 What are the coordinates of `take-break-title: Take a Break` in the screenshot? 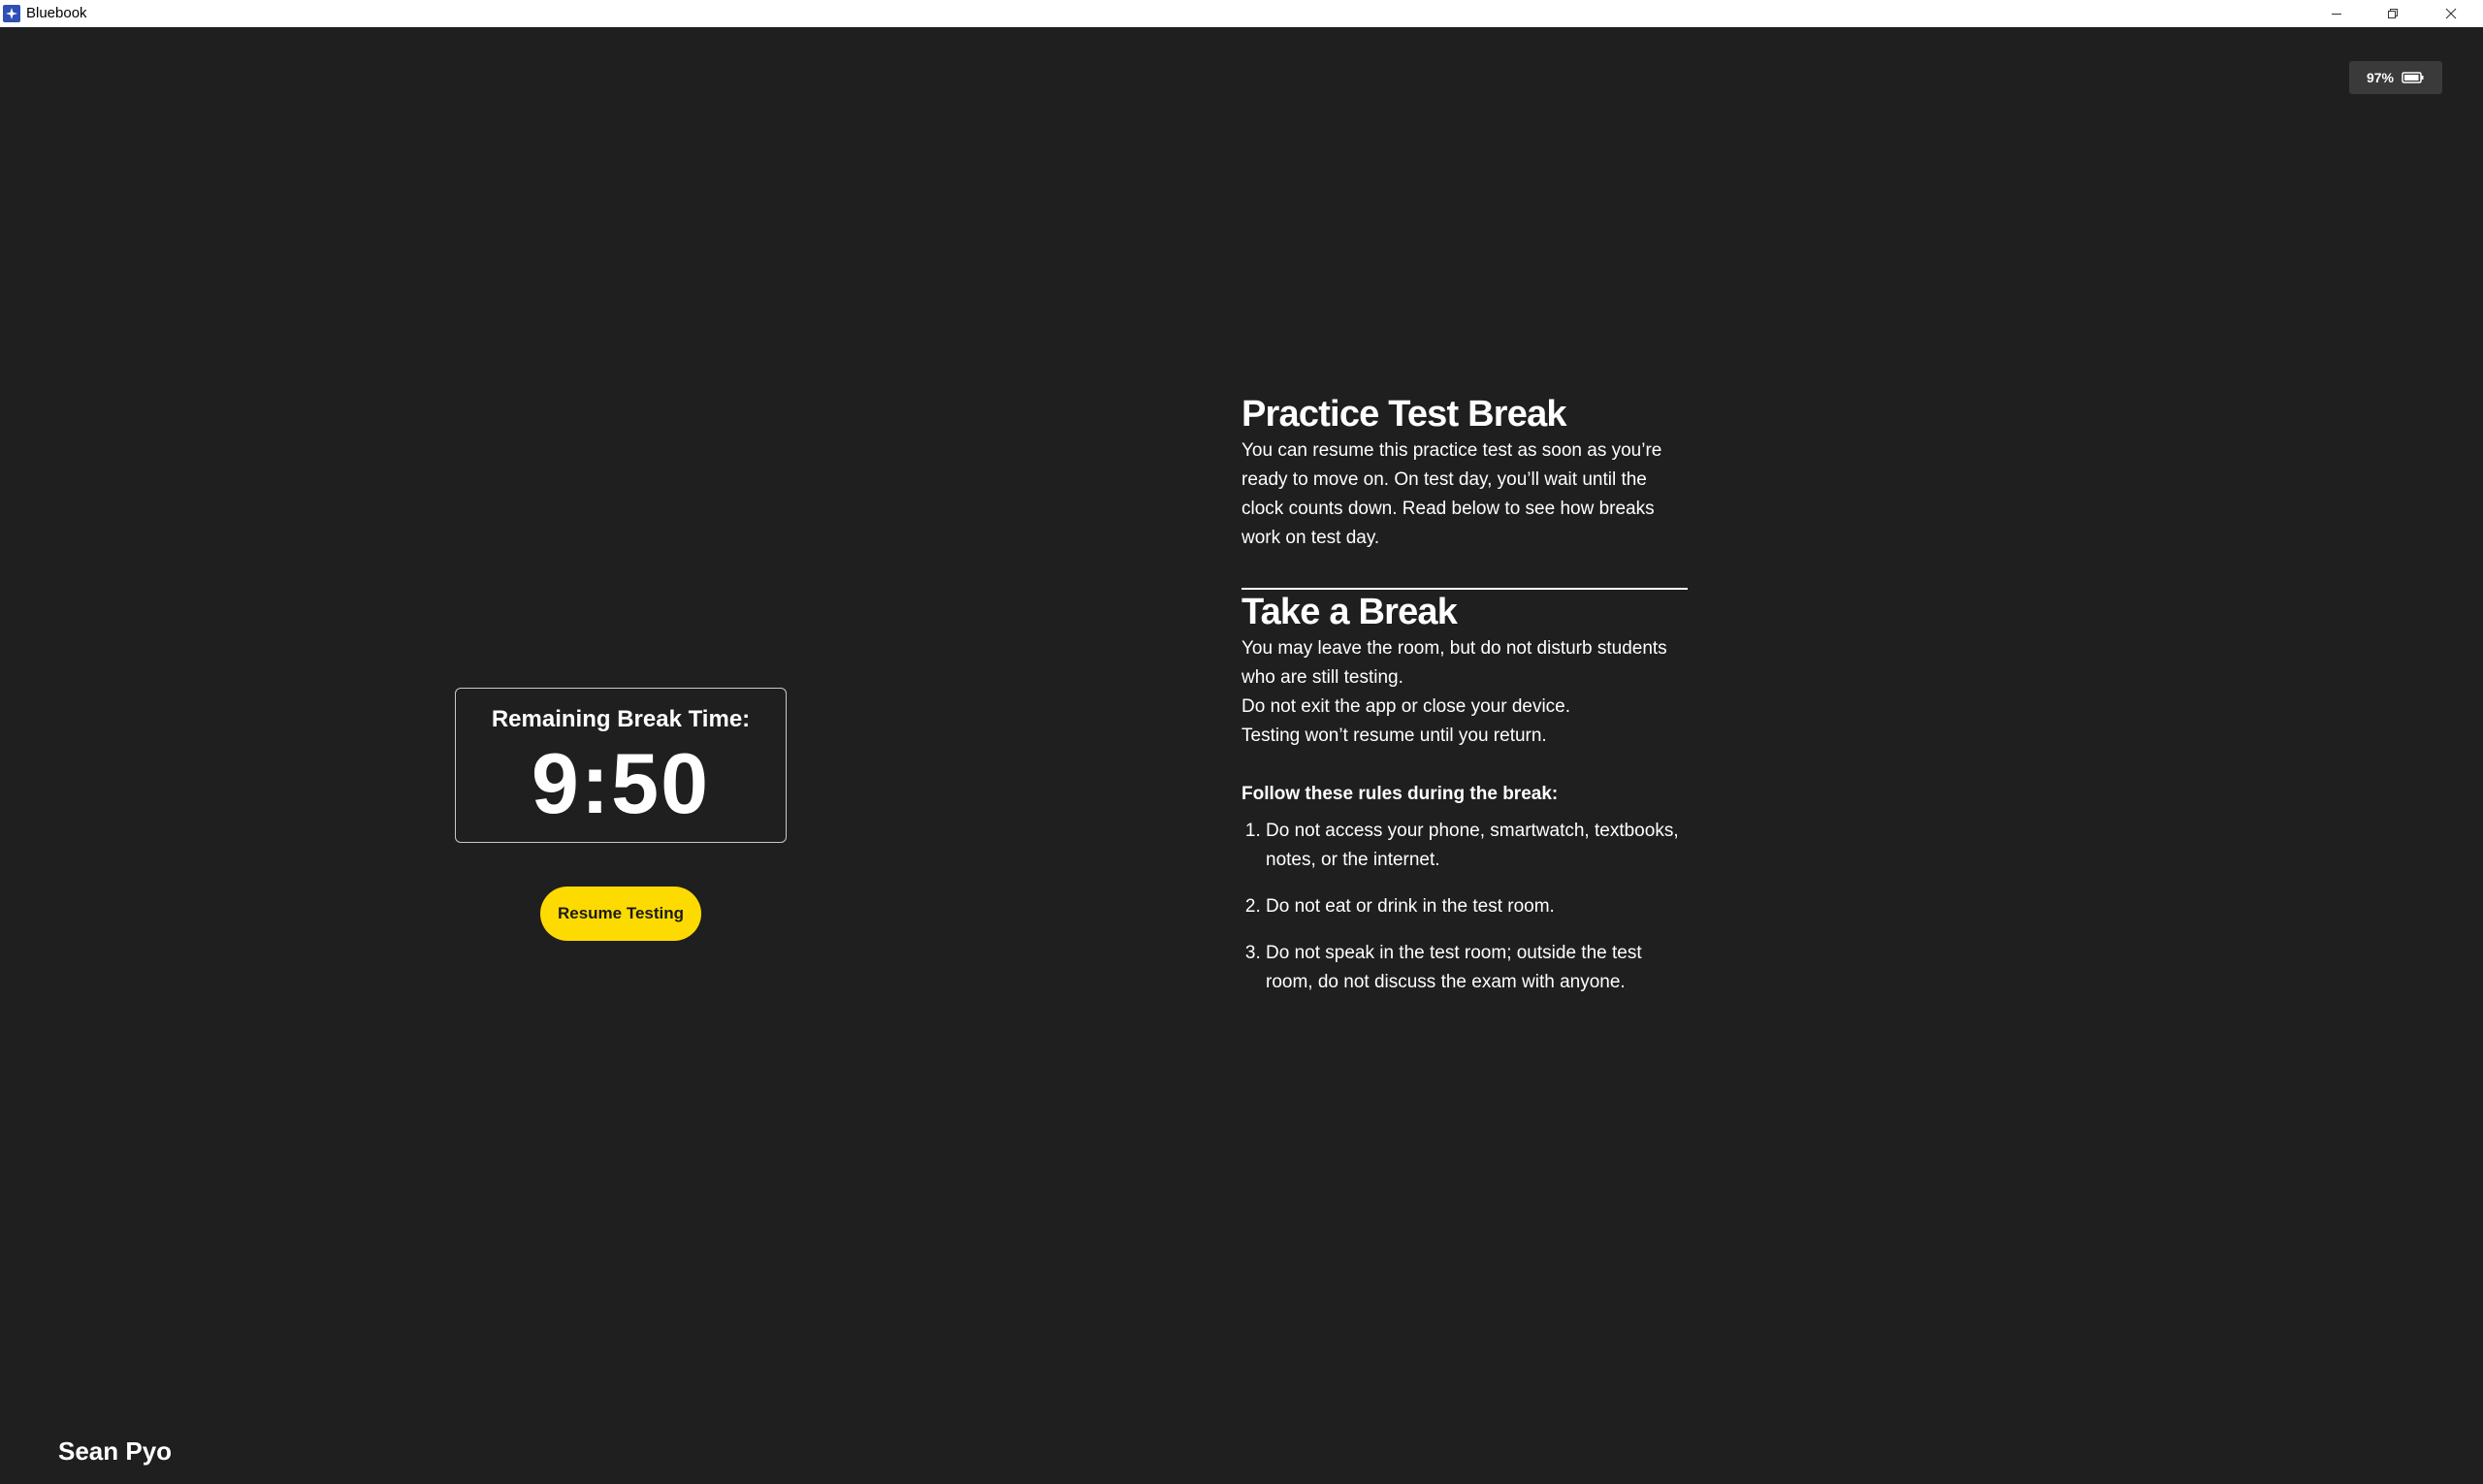 It's located at (1350, 612).